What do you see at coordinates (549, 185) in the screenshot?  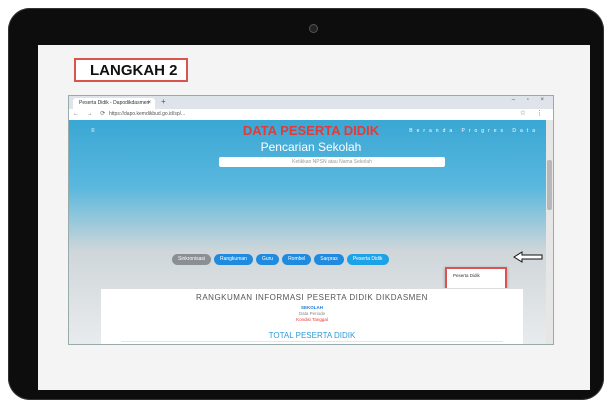 I see `scroll-thumb` at bounding box center [549, 185].